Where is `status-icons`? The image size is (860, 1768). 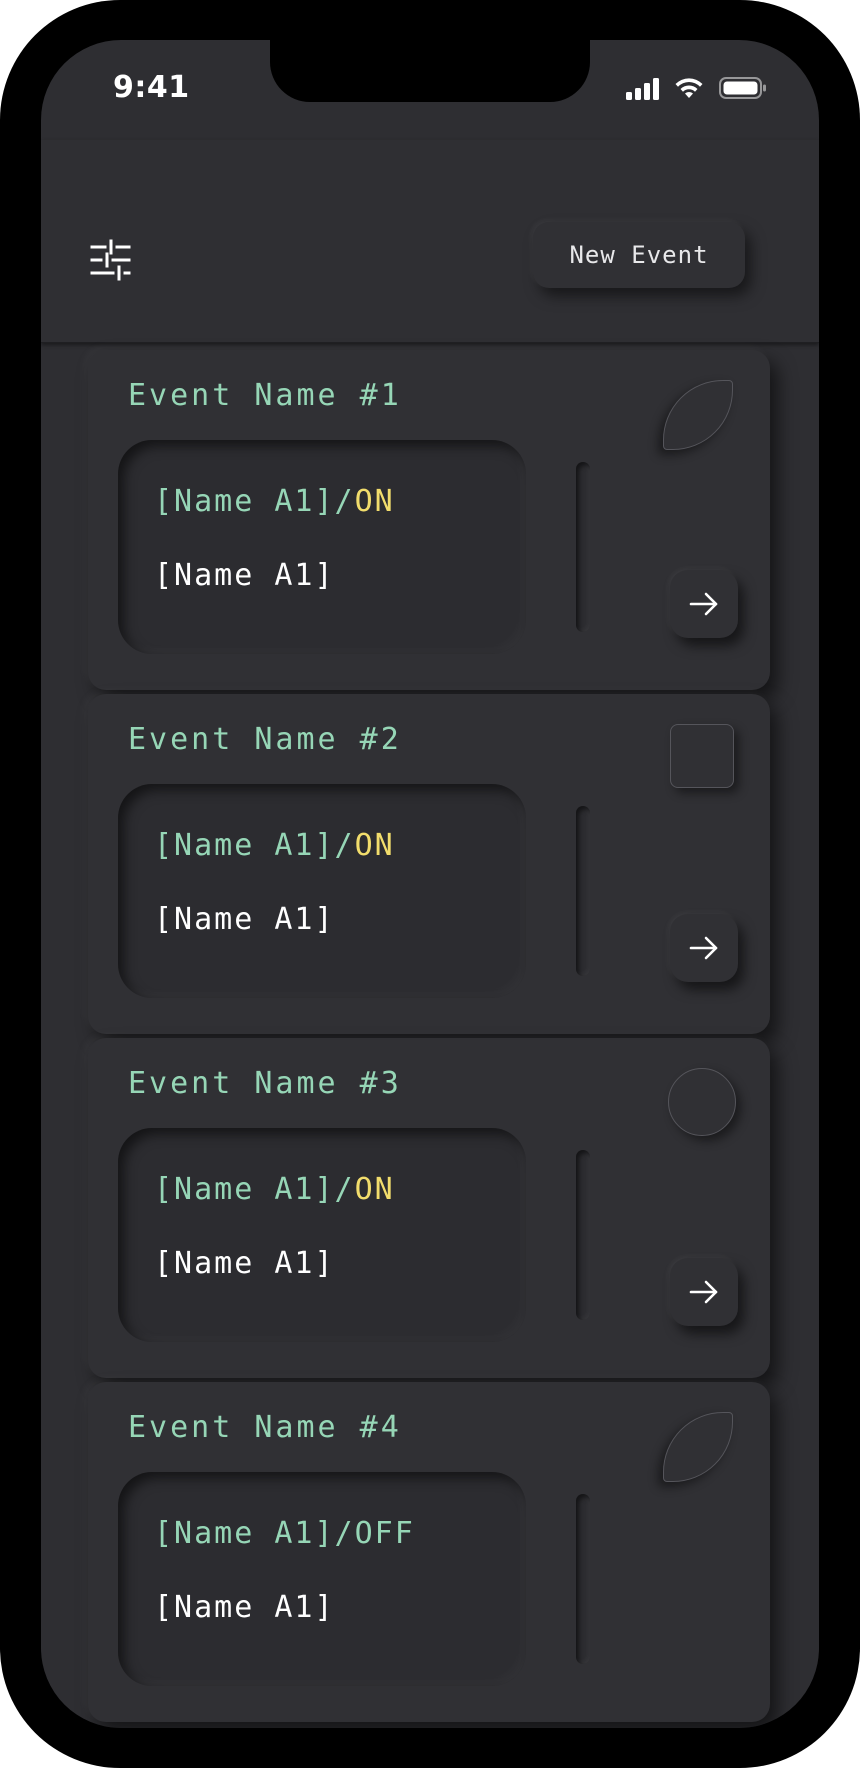
status-icons is located at coordinates (696, 88).